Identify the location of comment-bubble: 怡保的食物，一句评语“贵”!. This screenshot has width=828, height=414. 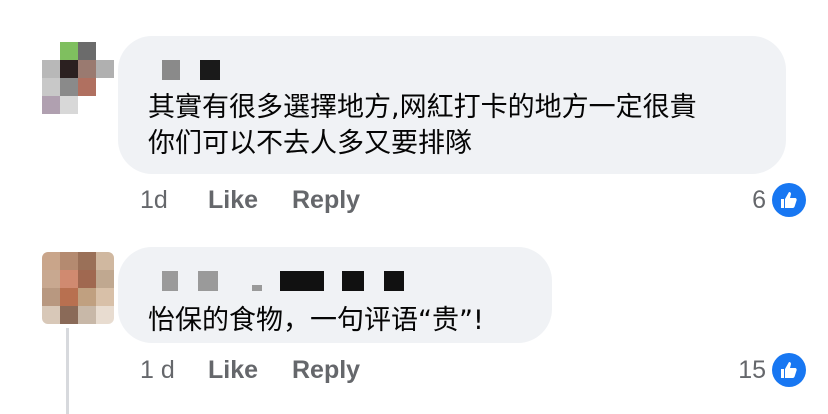
(335, 295).